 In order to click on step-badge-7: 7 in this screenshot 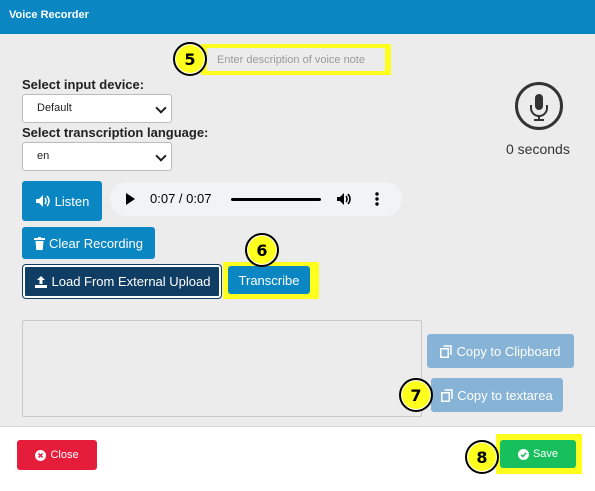, I will do `click(416, 395)`.